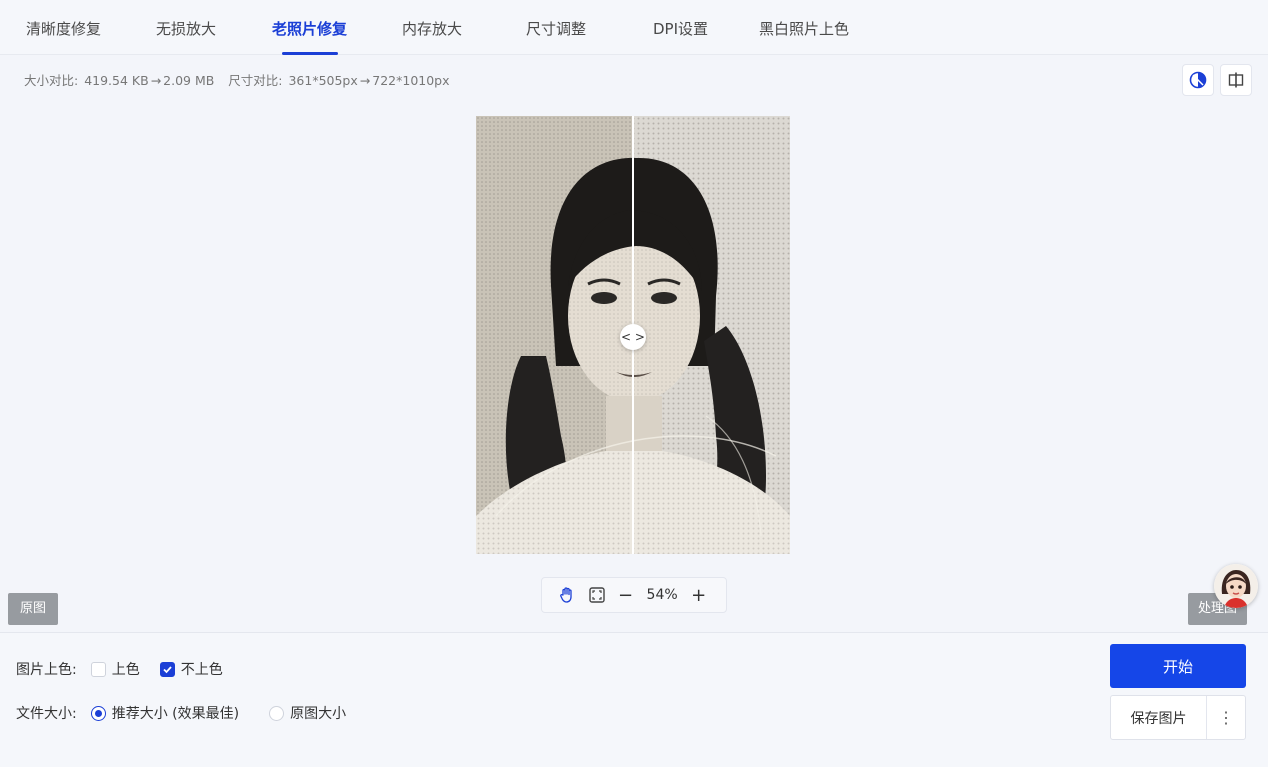 This screenshot has width=1268, height=767. Describe the element at coordinates (277, 713) in the screenshot. I see `original-size-radio` at that location.